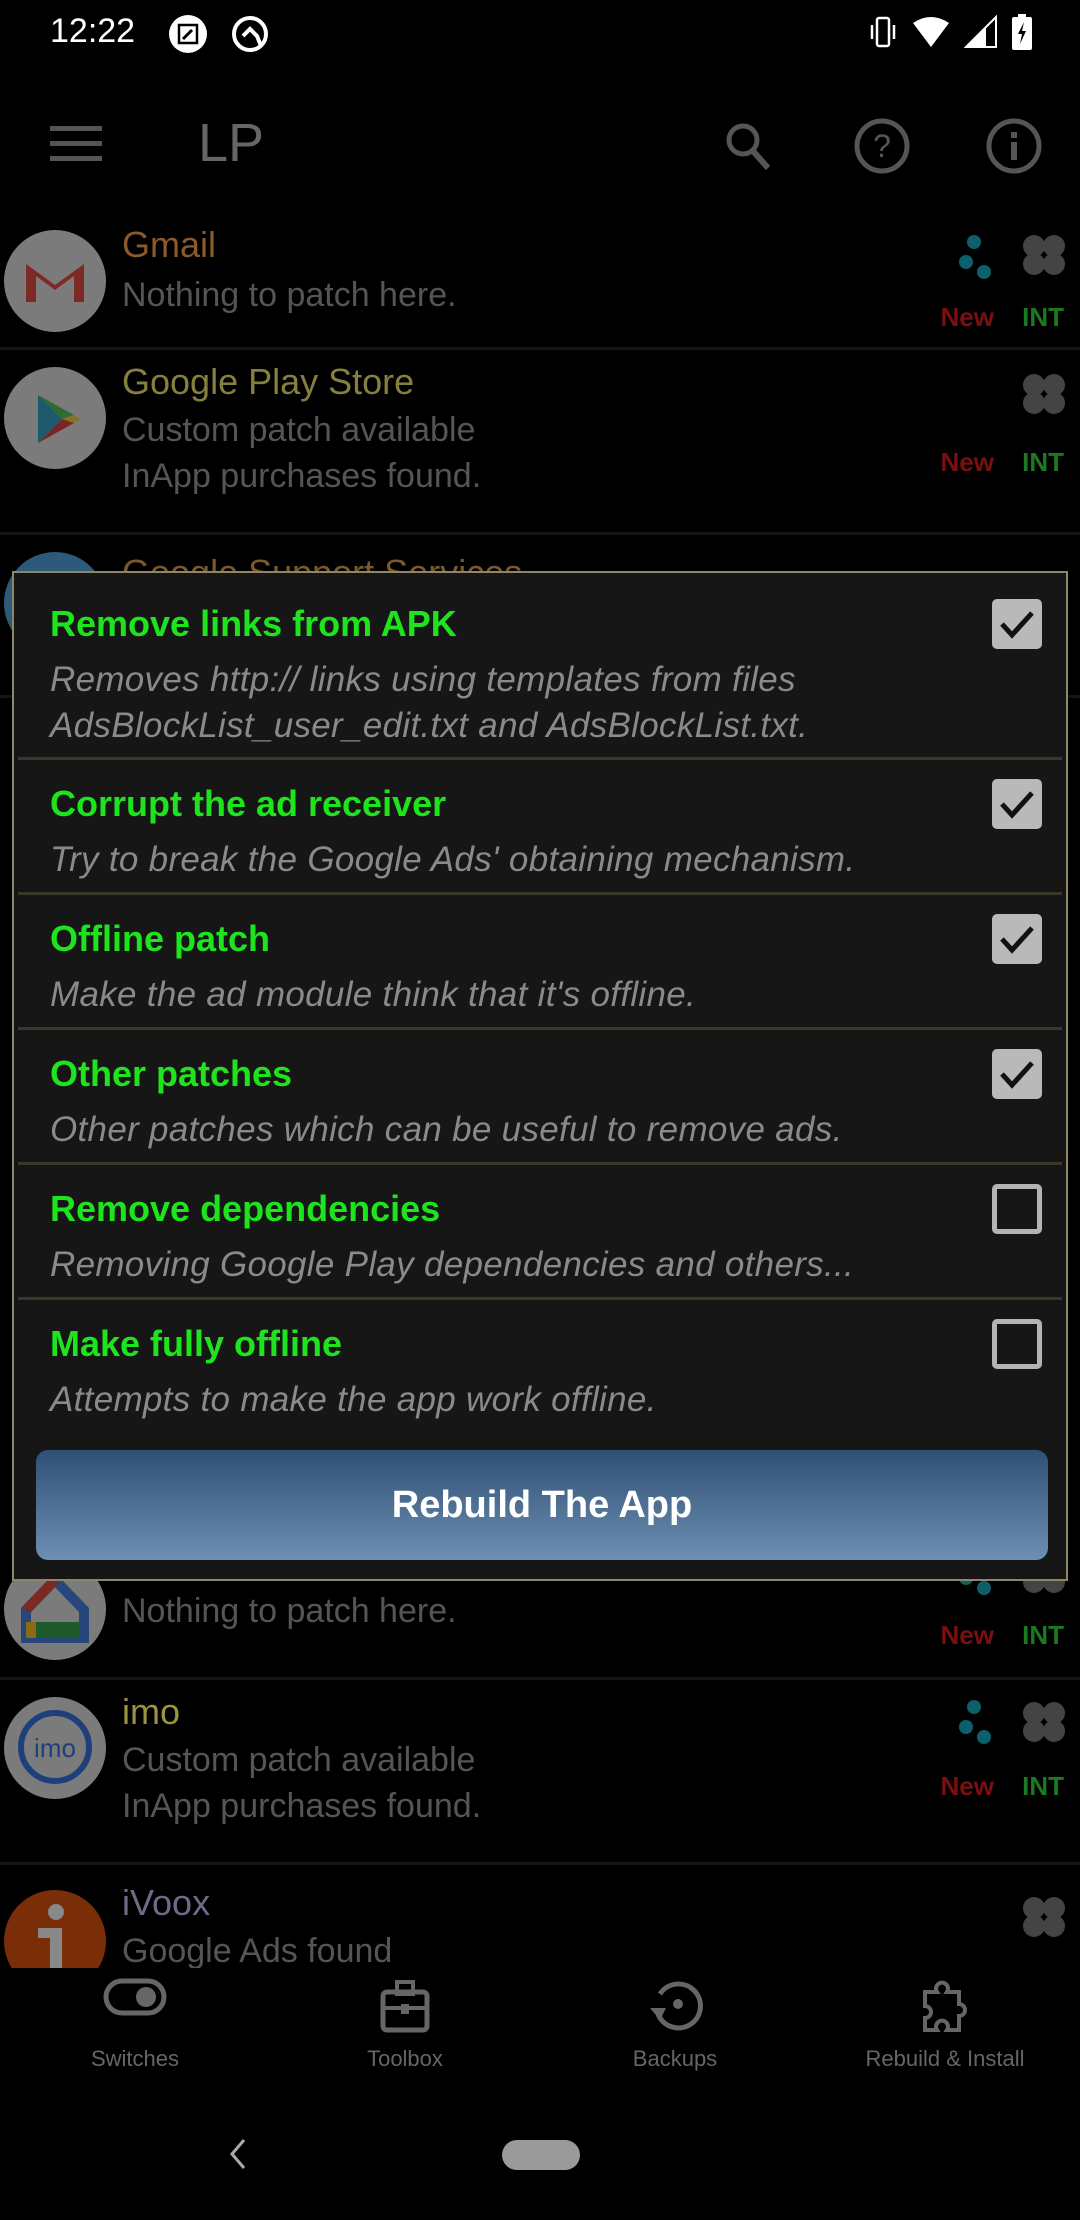  Describe the element at coordinates (93, 31) in the screenshot. I see `status-time: 12:22` at that location.